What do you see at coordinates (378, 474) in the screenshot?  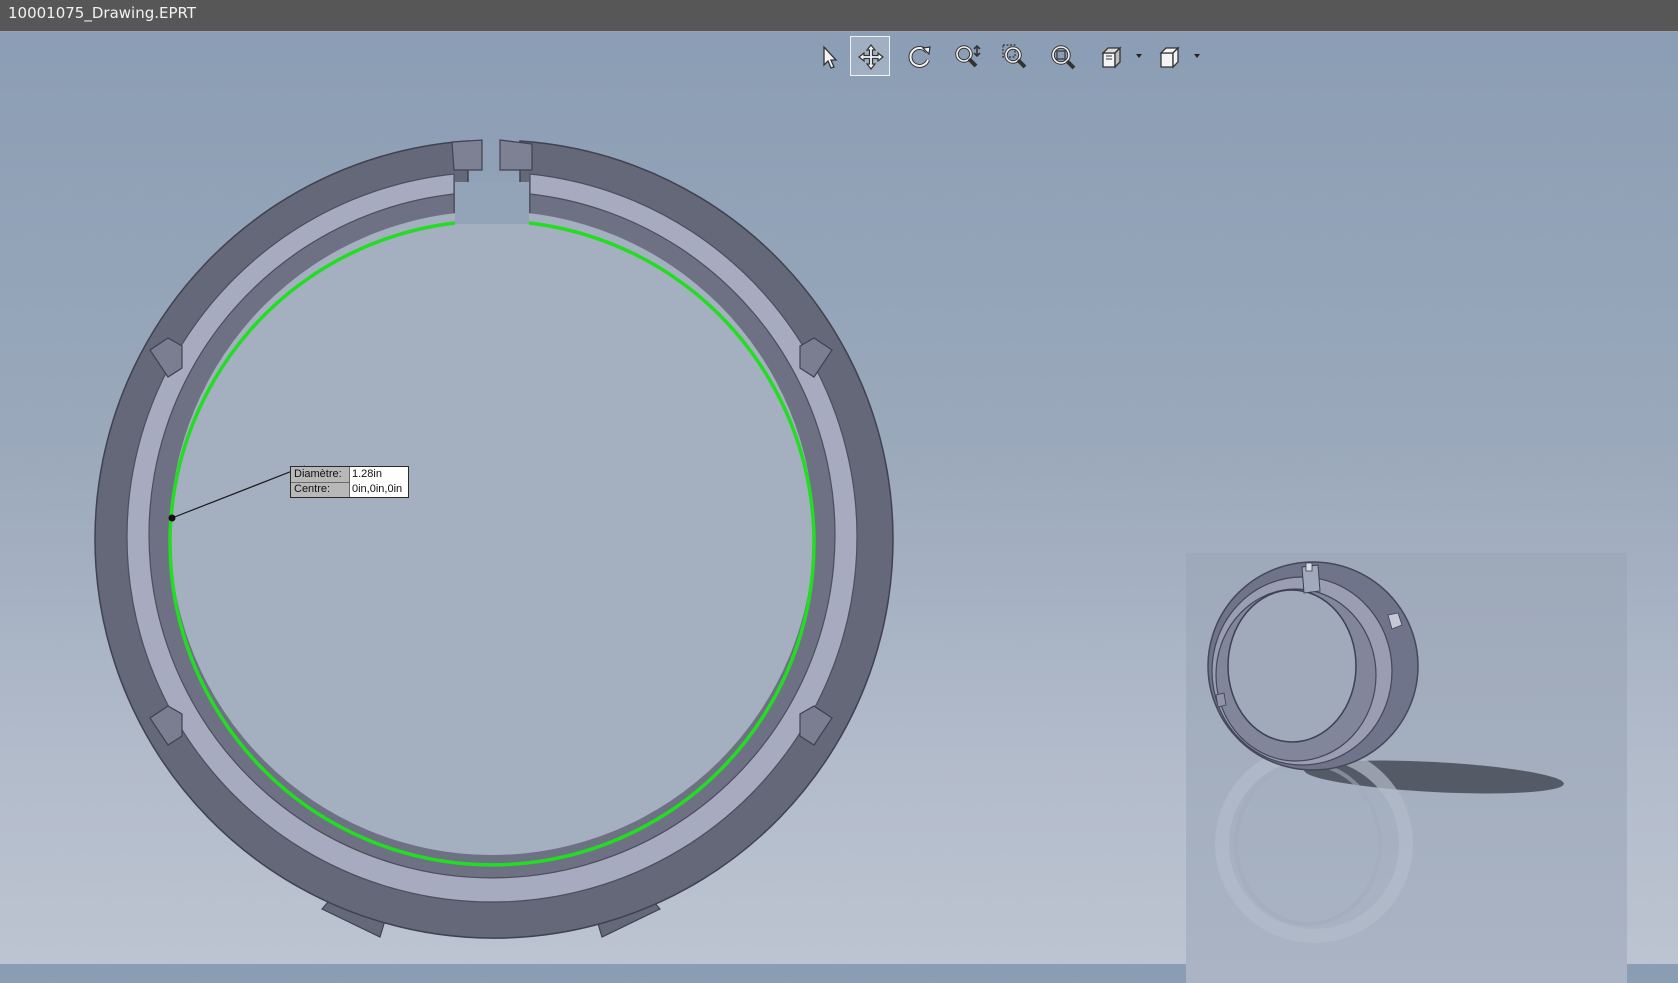 I see `diameter-value: 1.28in` at bounding box center [378, 474].